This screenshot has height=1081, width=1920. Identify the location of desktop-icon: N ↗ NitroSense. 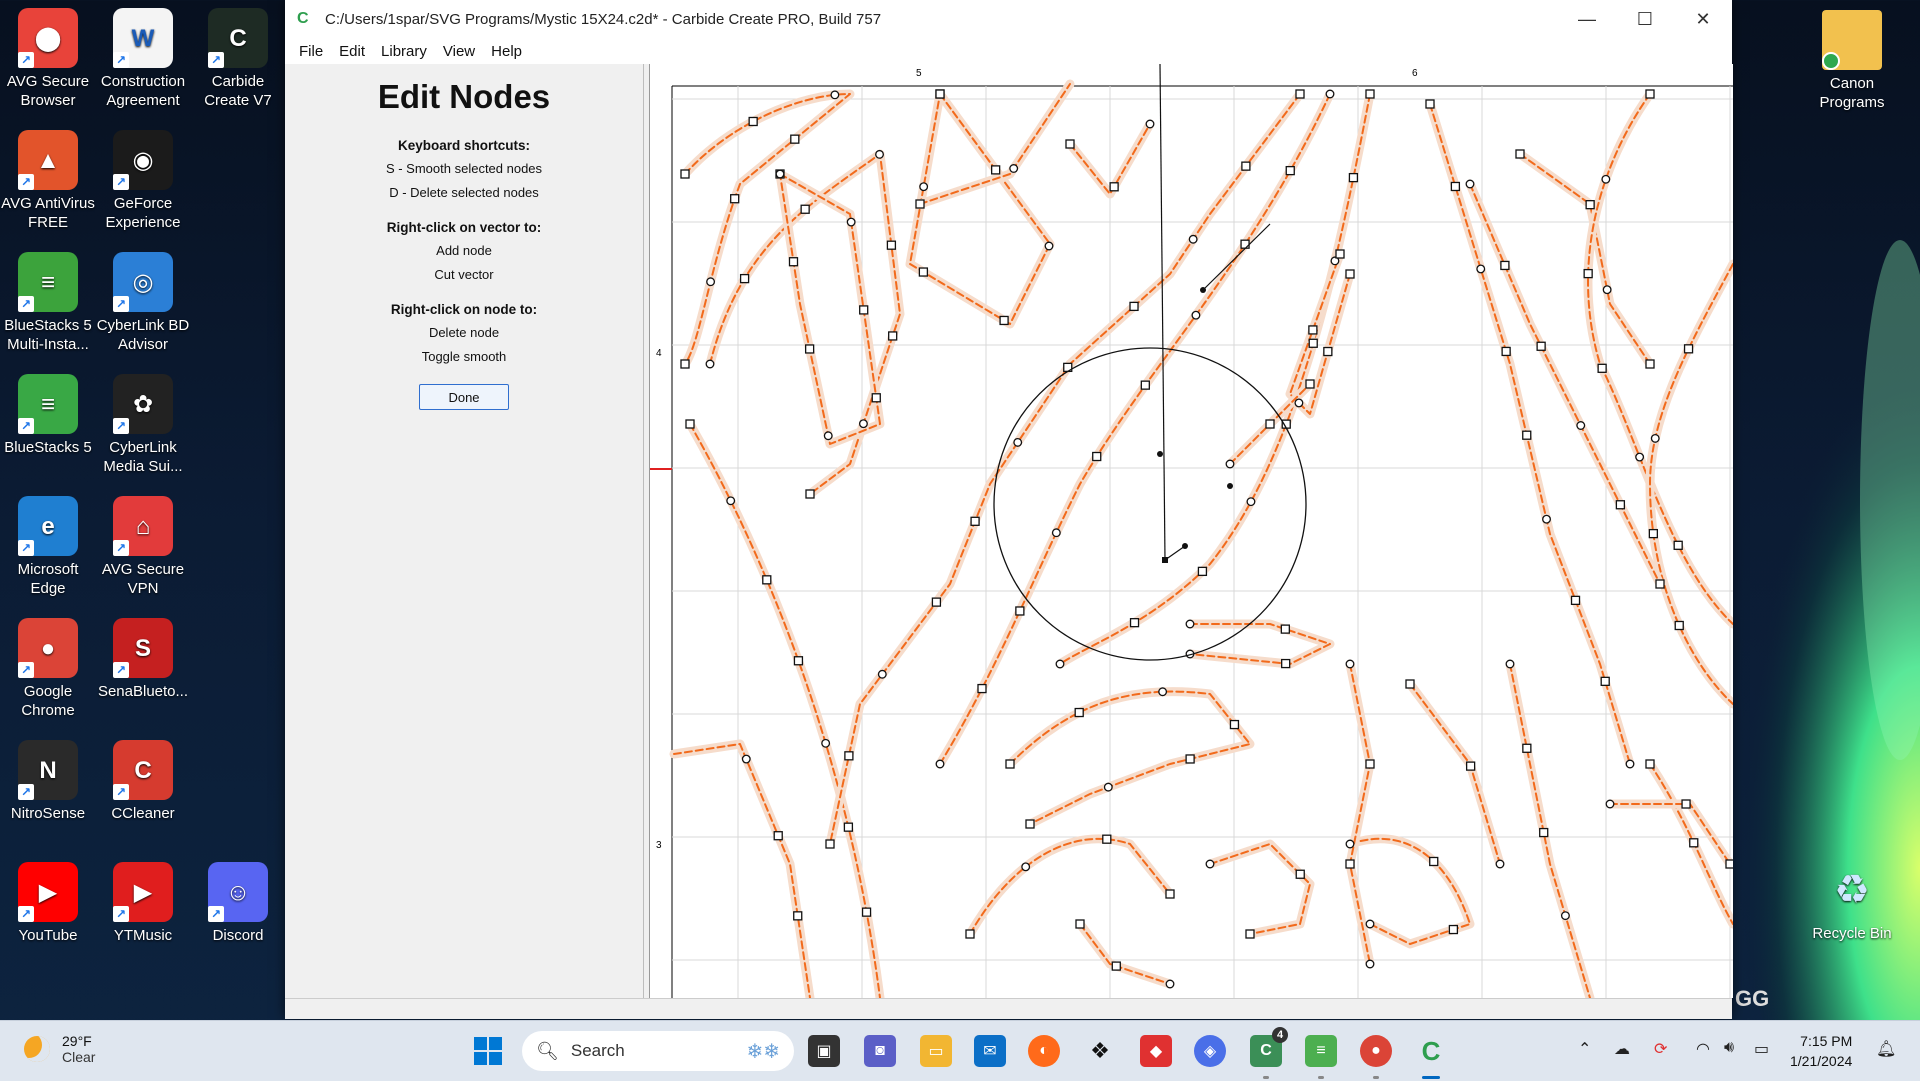
(48, 781).